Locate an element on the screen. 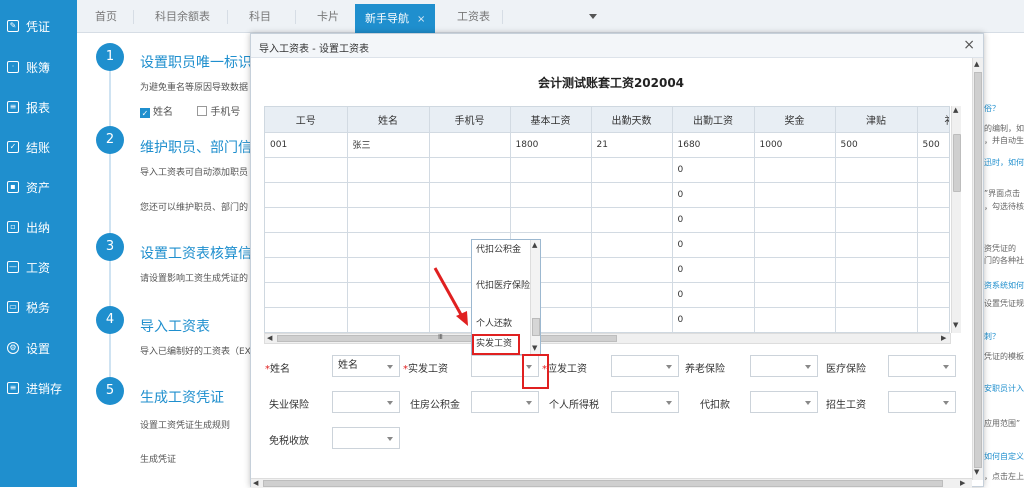  tax-exempt-column-select is located at coordinates (366, 438).